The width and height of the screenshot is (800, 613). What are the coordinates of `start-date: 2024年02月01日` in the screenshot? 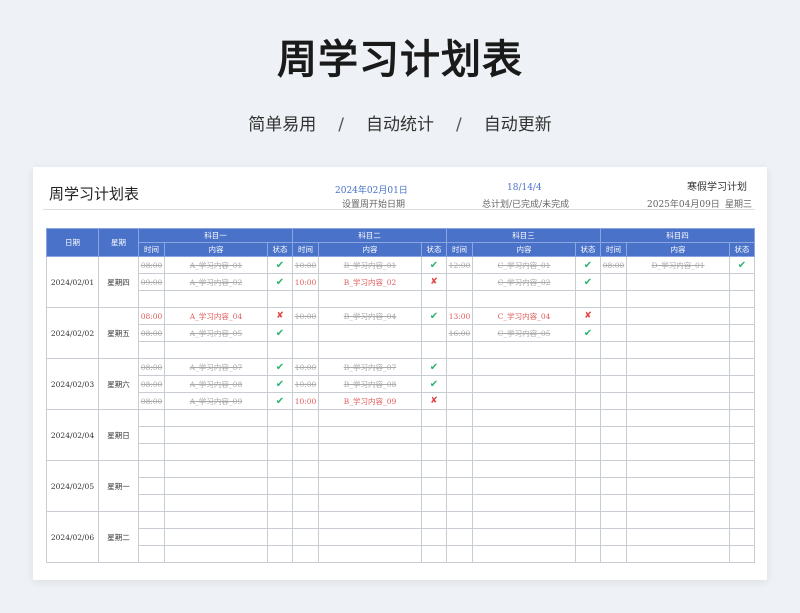 It's located at (371, 189).